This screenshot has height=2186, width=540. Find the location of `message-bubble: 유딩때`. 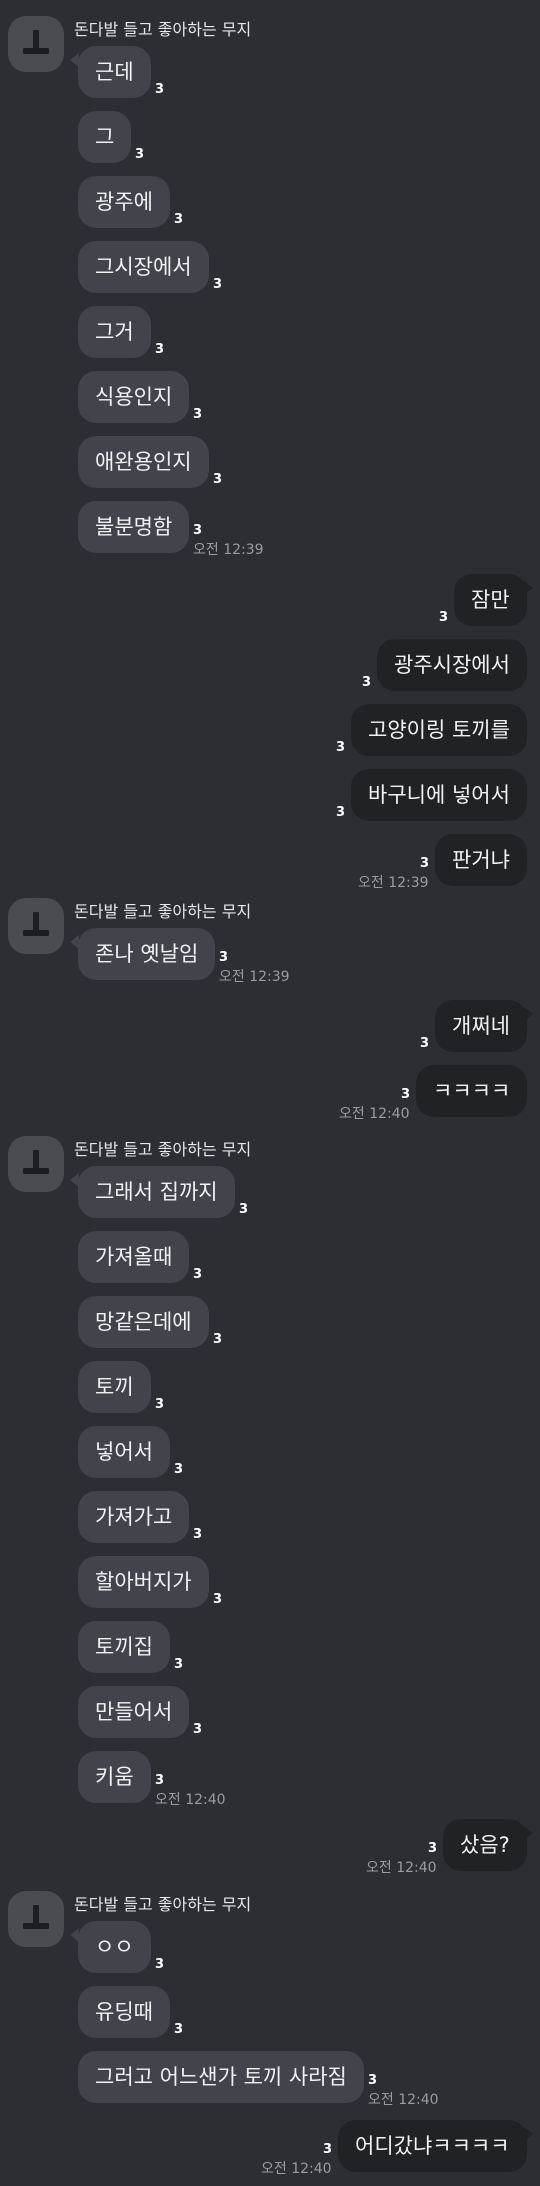

message-bubble: 유딩때 is located at coordinates (124, 2012).